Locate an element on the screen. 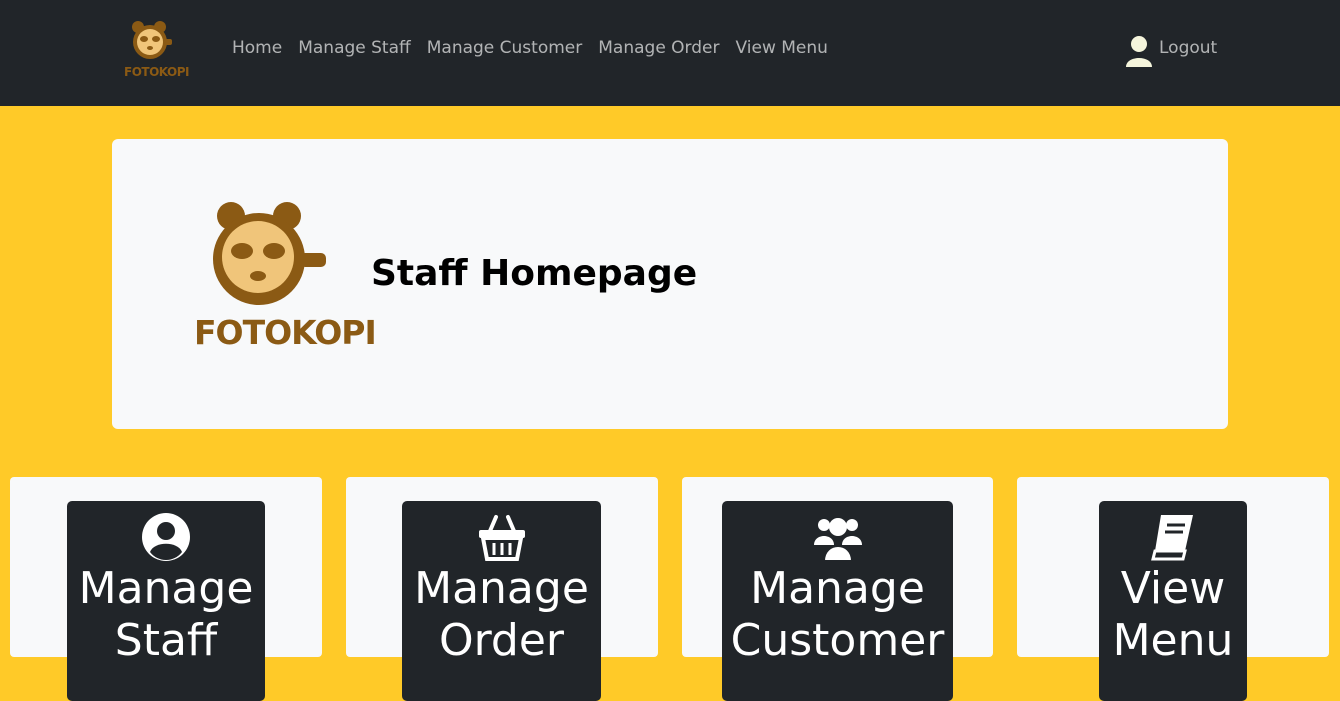  users-icon is located at coordinates (837, 540).